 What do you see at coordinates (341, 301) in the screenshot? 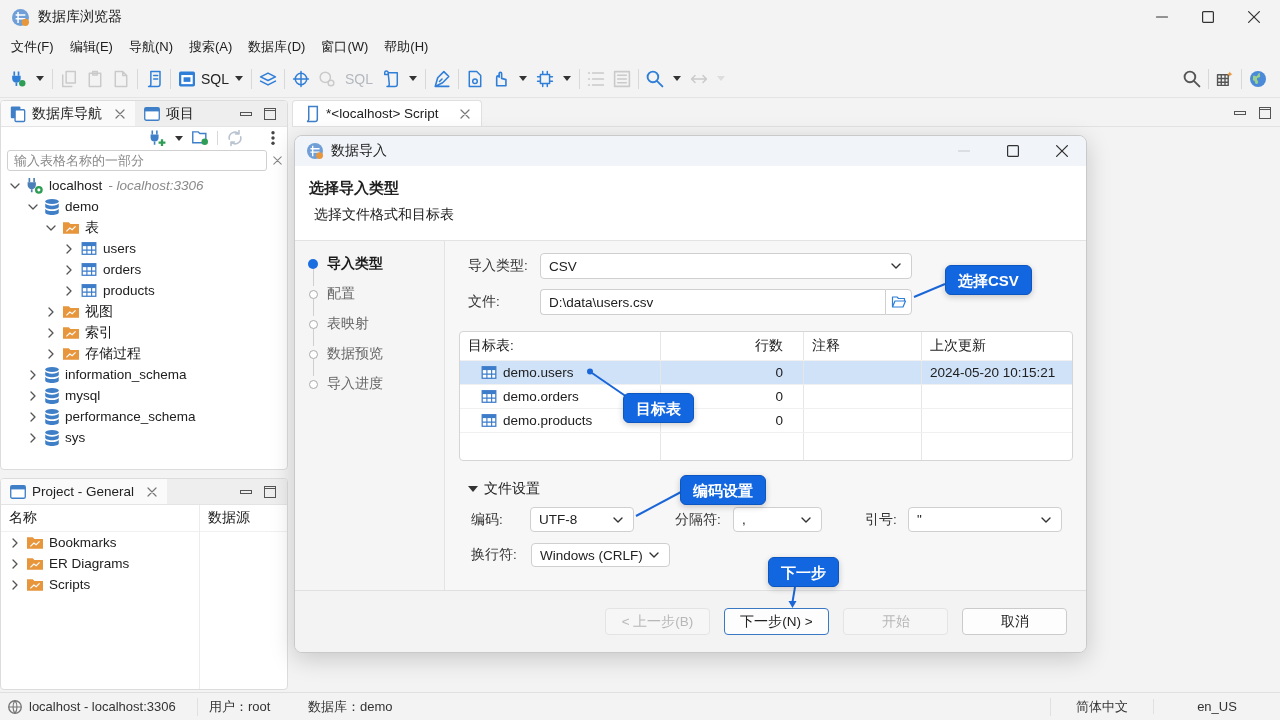
I see `step-label: 配置` at bounding box center [341, 301].